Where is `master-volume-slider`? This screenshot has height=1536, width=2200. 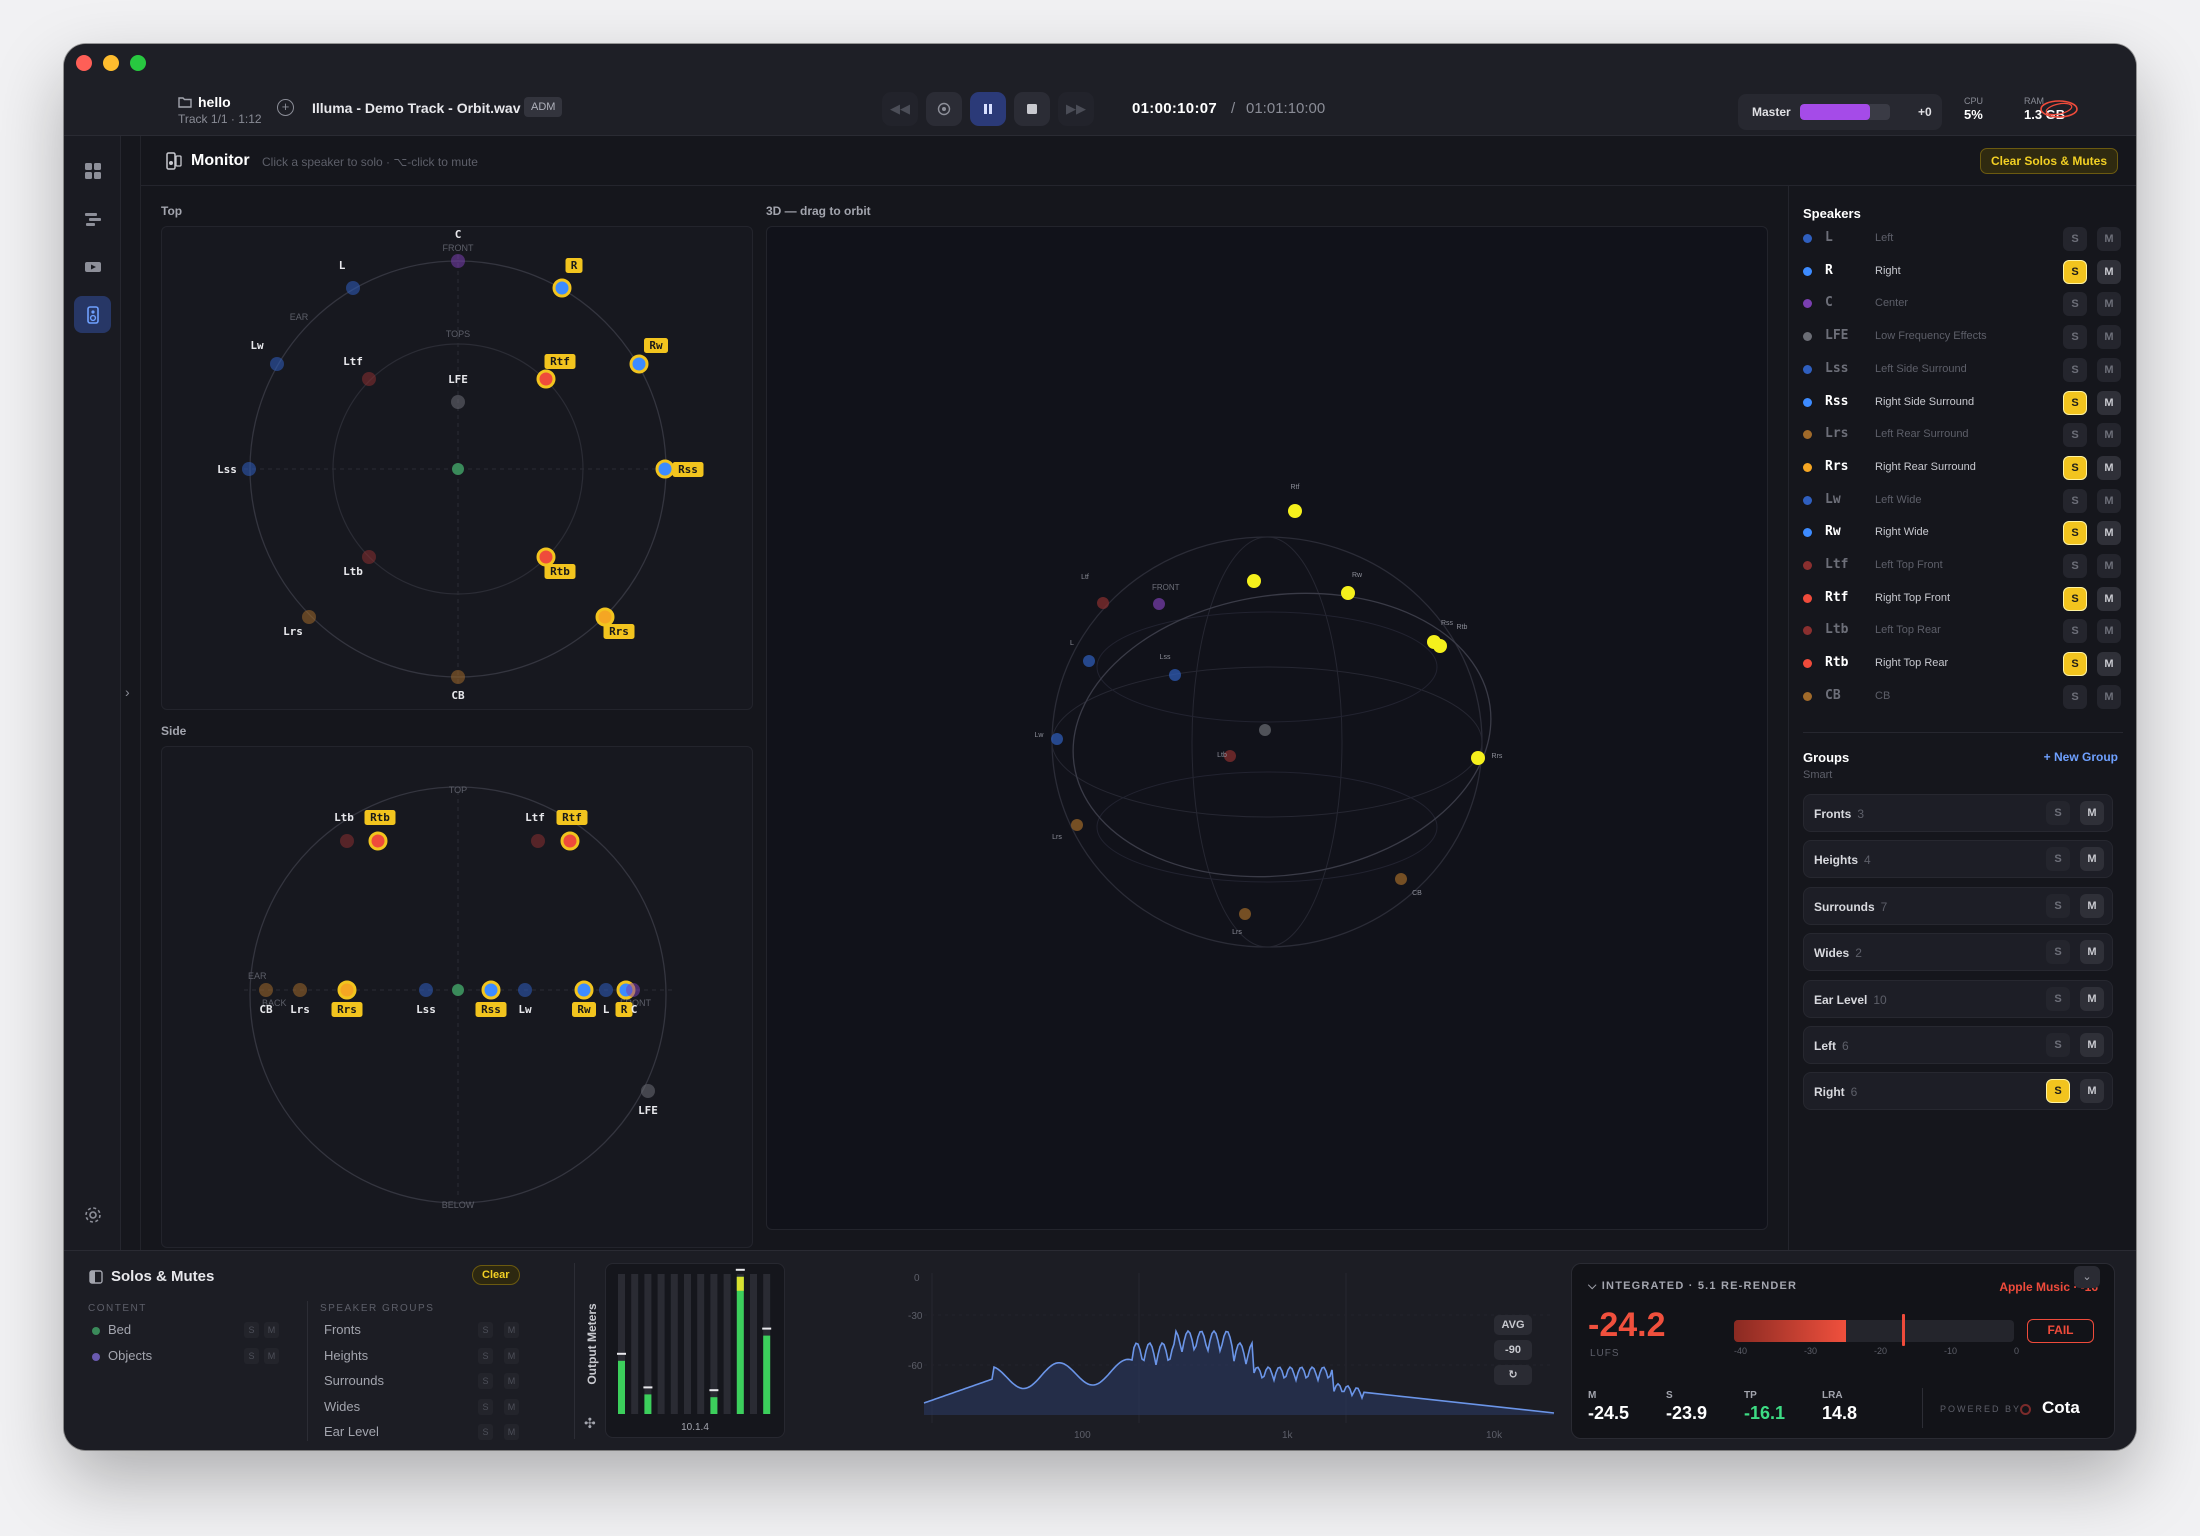 master-volume-slider is located at coordinates (1845, 112).